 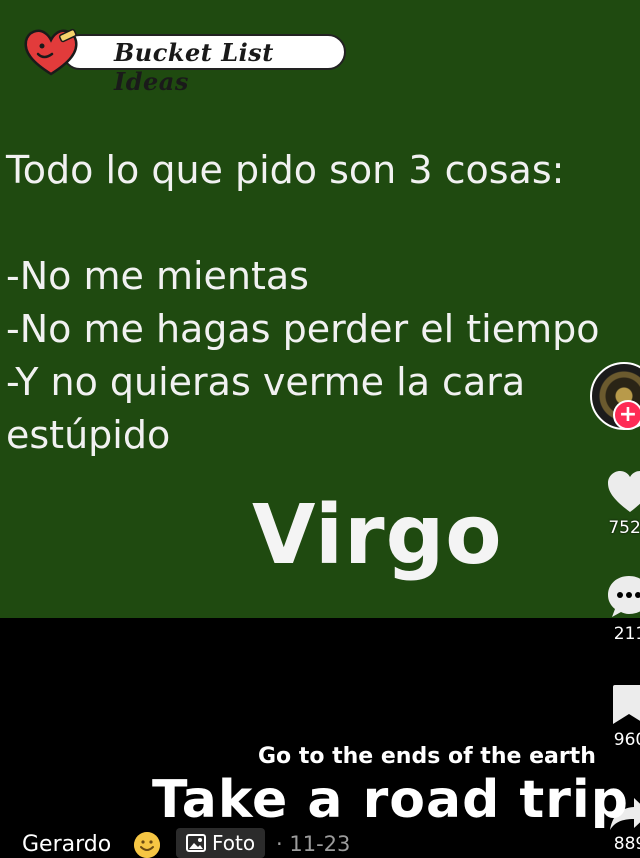 What do you see at coordinates (303, 223) in the screenshot?
I see `post-line` at bounding box center [303, 223].